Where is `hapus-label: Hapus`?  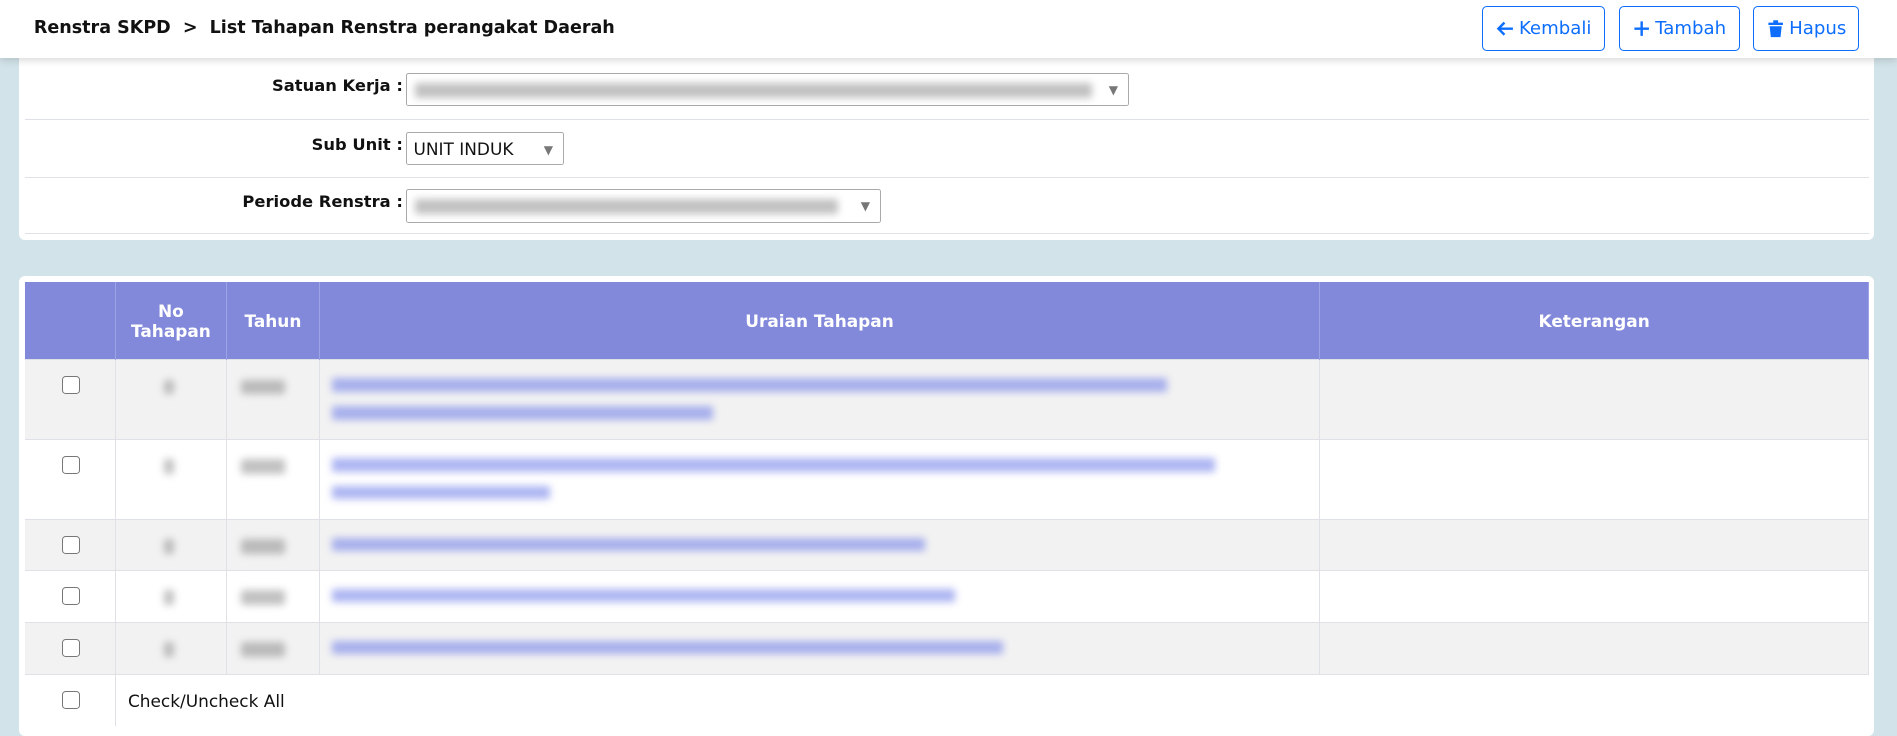 hapus-label: Hapus is located at coordinates (1818, 28).